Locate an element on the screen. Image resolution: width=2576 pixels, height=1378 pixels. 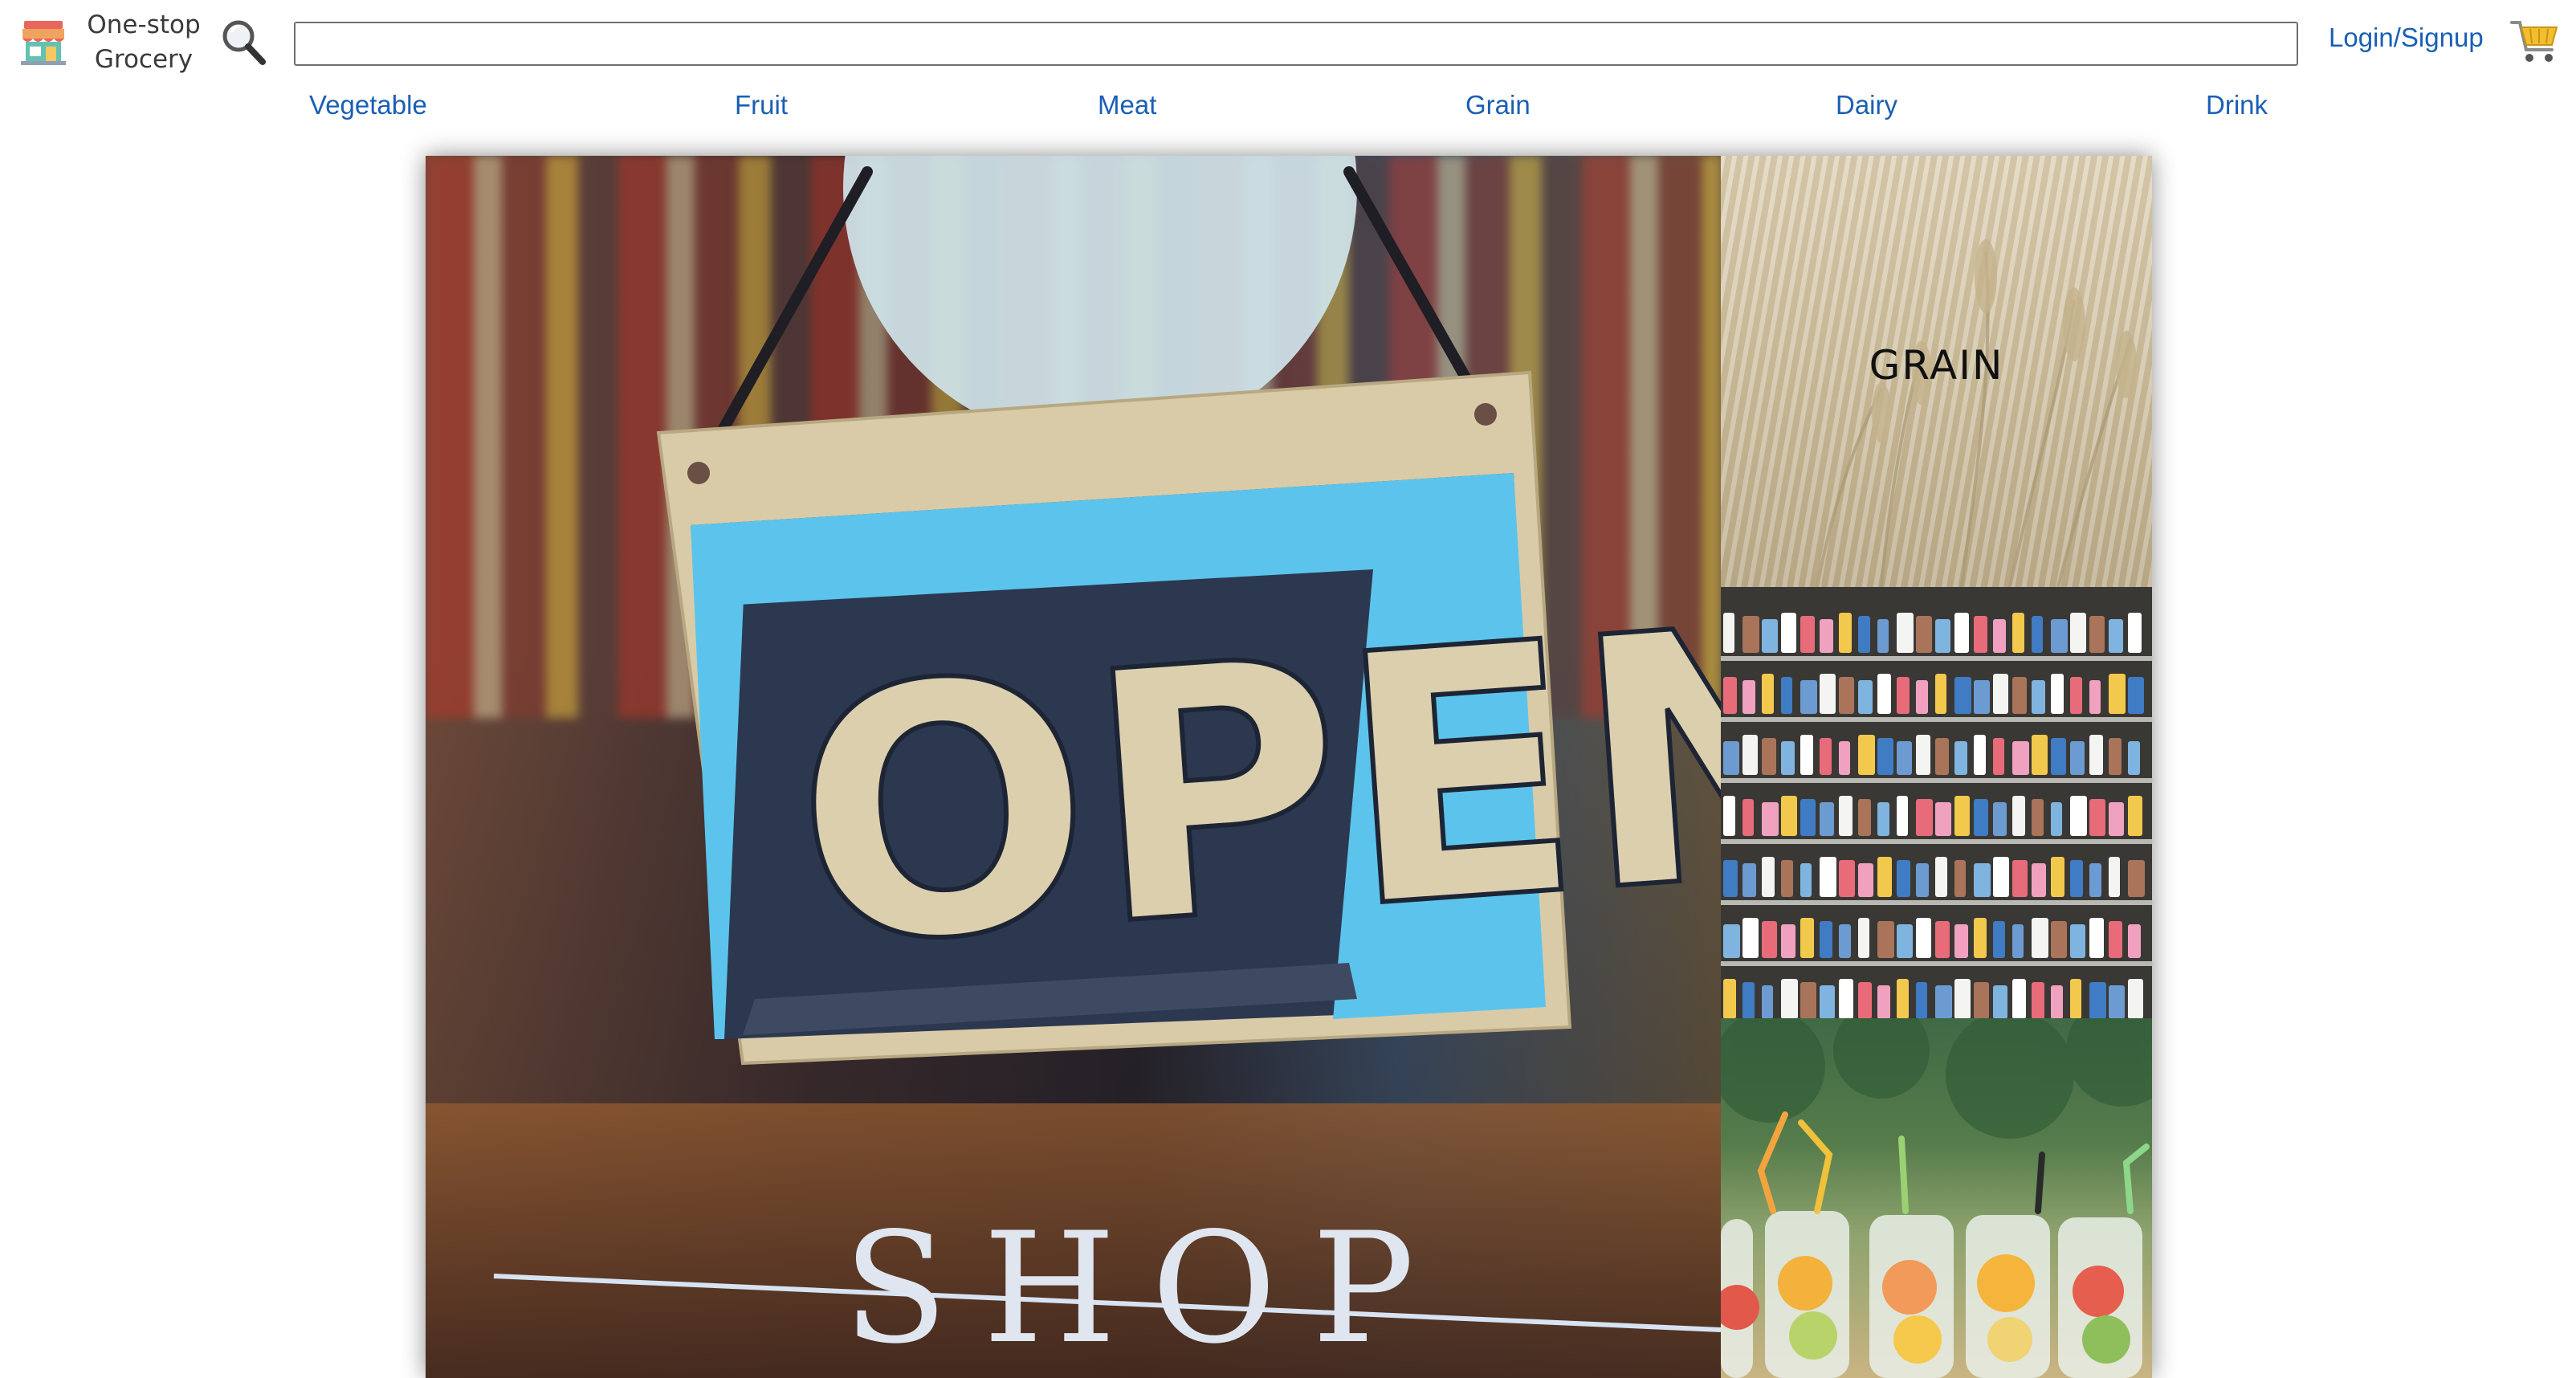
cart-icon is located at coordinates (2535, 42).